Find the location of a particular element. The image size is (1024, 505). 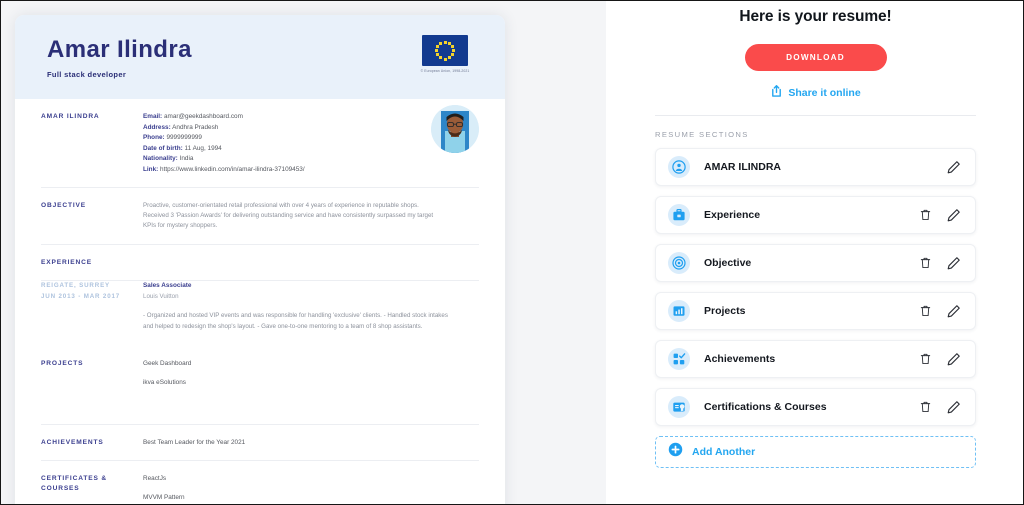

contact-field: Address: Andhra Pradesh is located at coordinates (311, 128).